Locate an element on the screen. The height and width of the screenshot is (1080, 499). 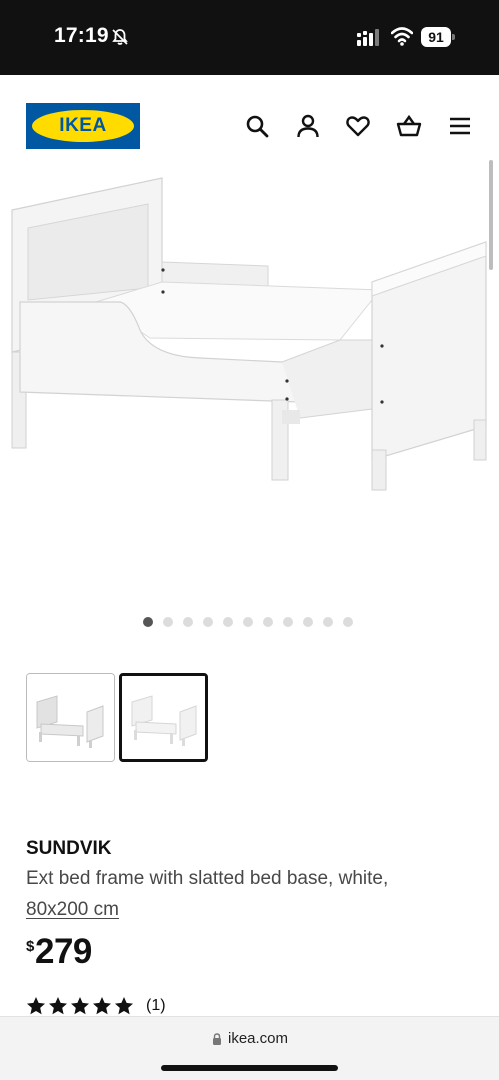
price-value: 279 is located at coordinates (63, 951).